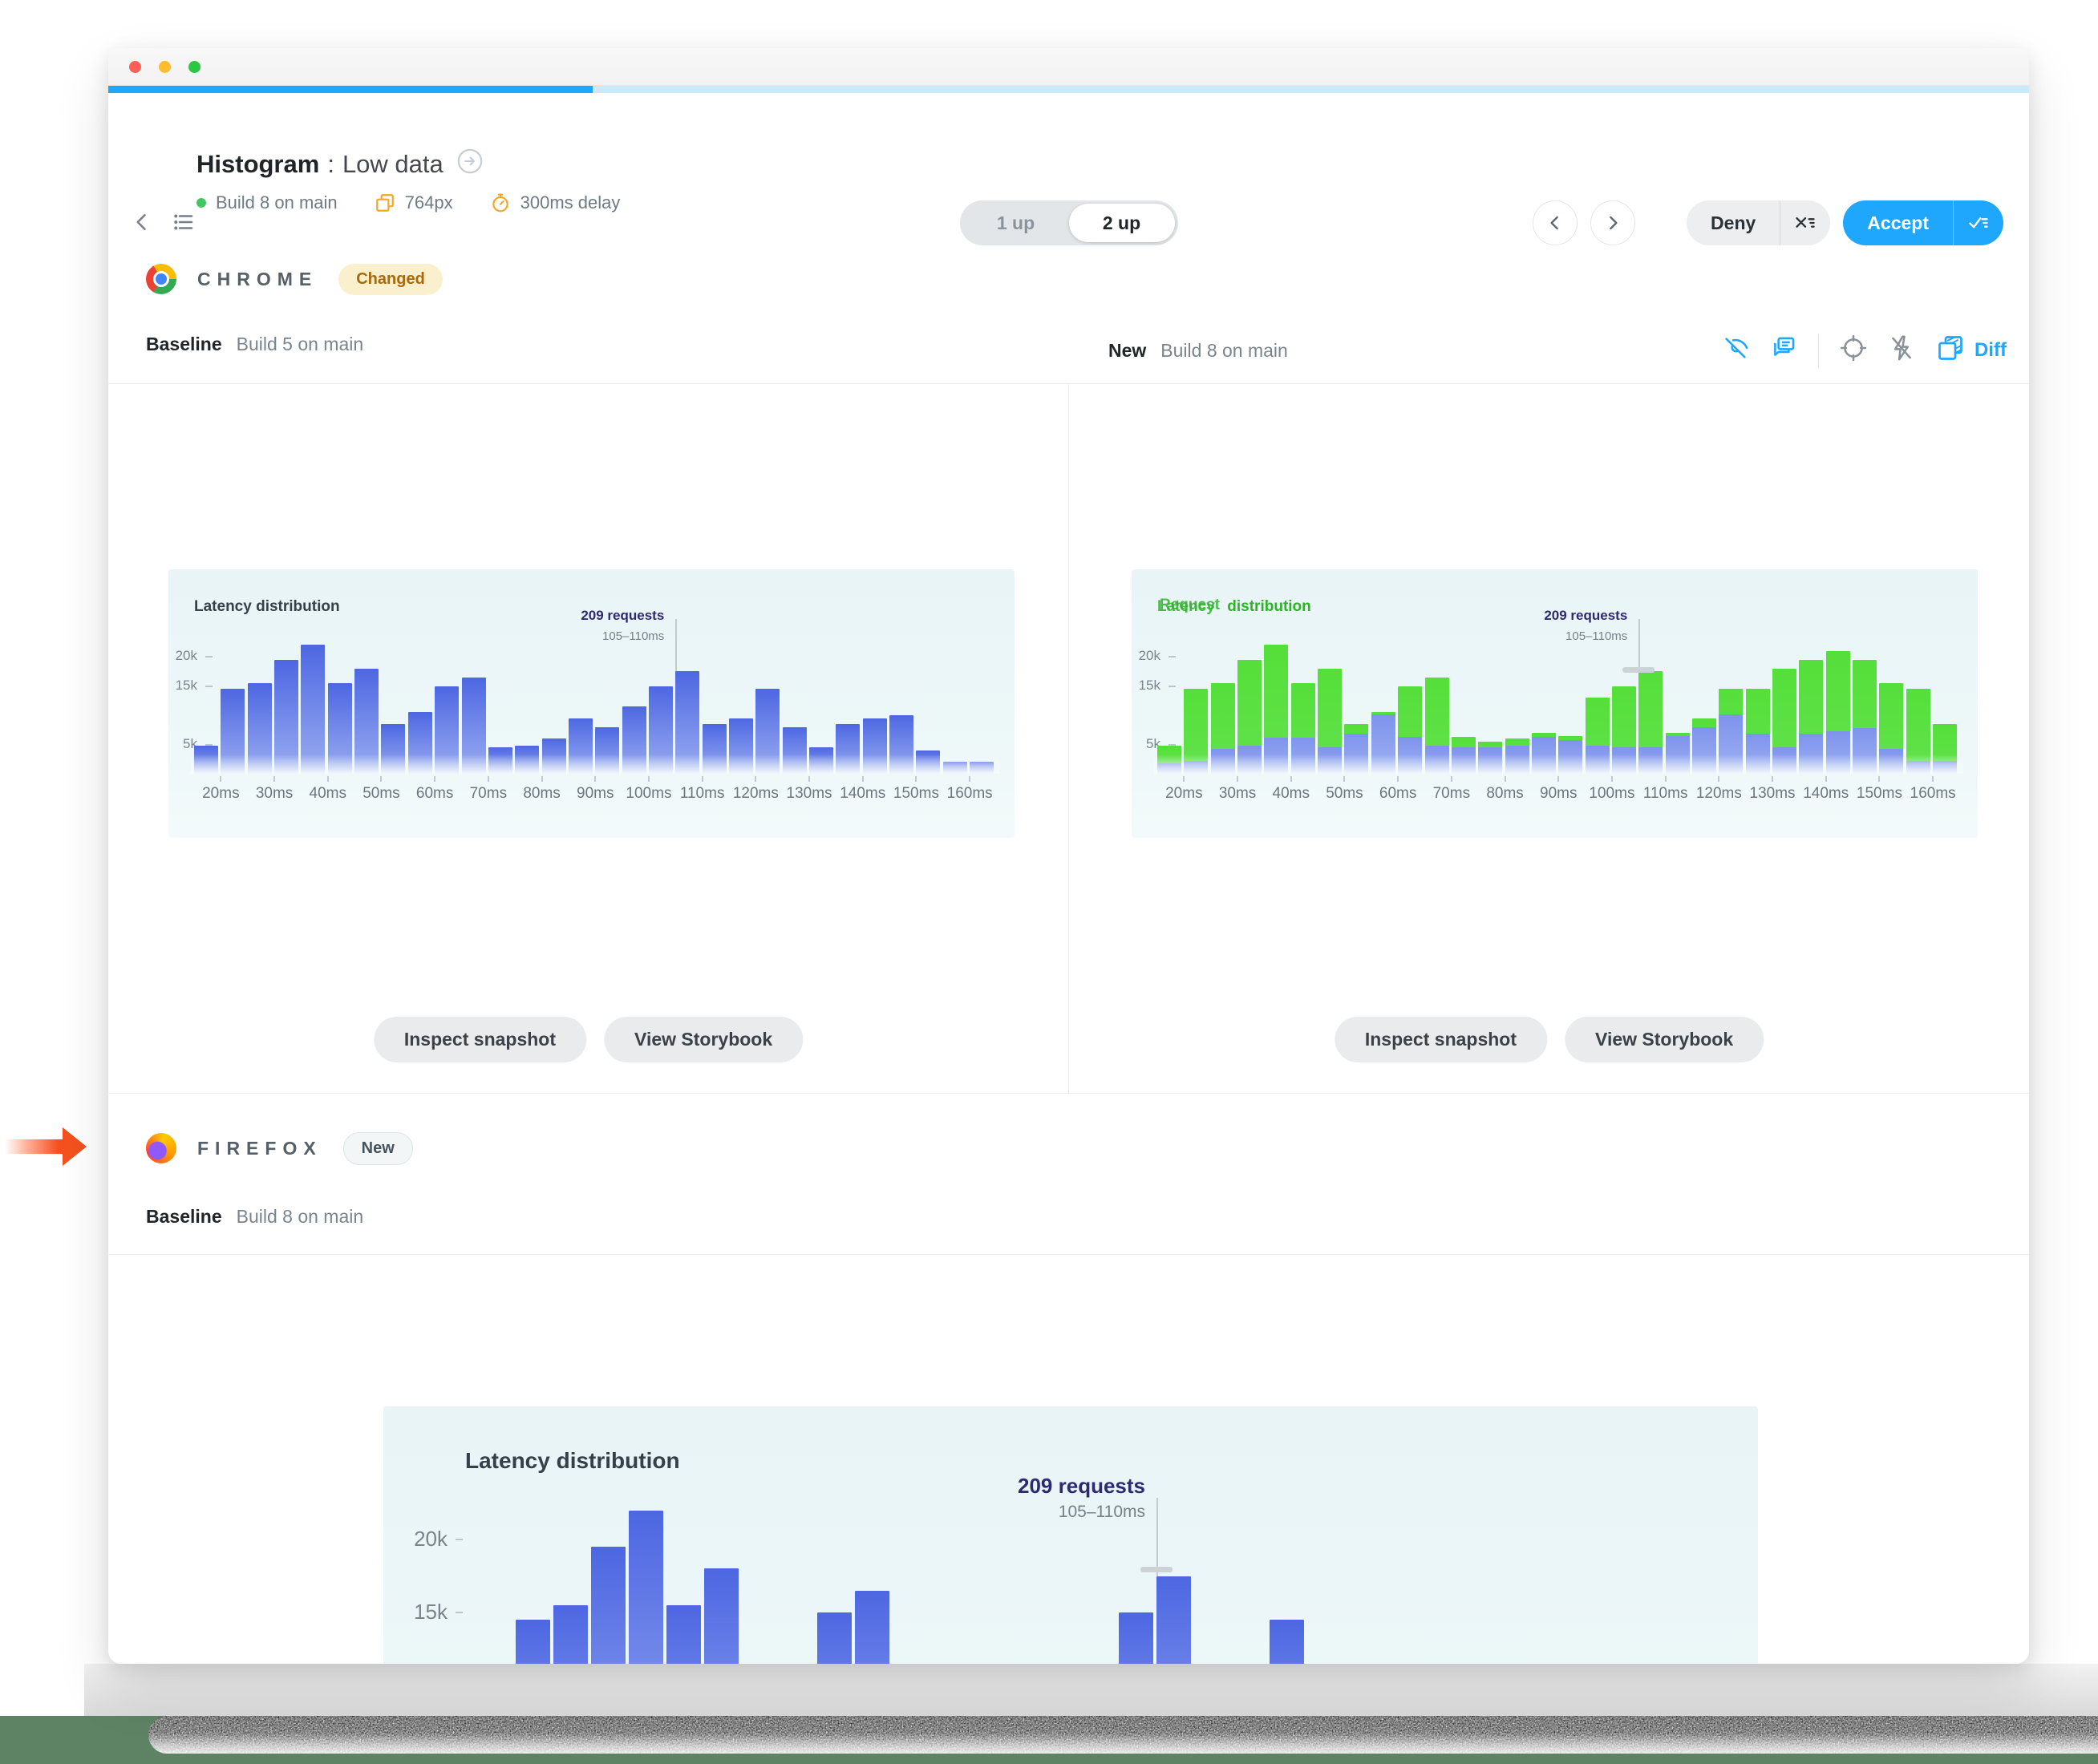 This screenshot has height=1764, width=2098. I want to click on strobe-off-icon, so click(1901, 350).